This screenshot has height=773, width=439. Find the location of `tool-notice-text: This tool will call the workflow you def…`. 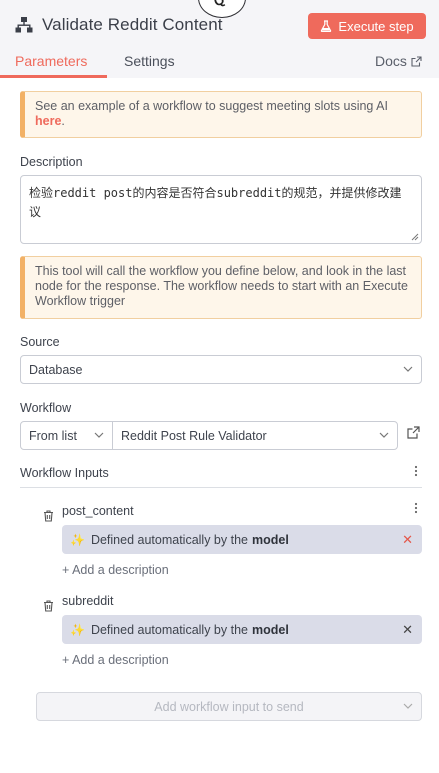

tool-notice-text: This tool will call the workflow you def… is located at coordinates (221, 286).